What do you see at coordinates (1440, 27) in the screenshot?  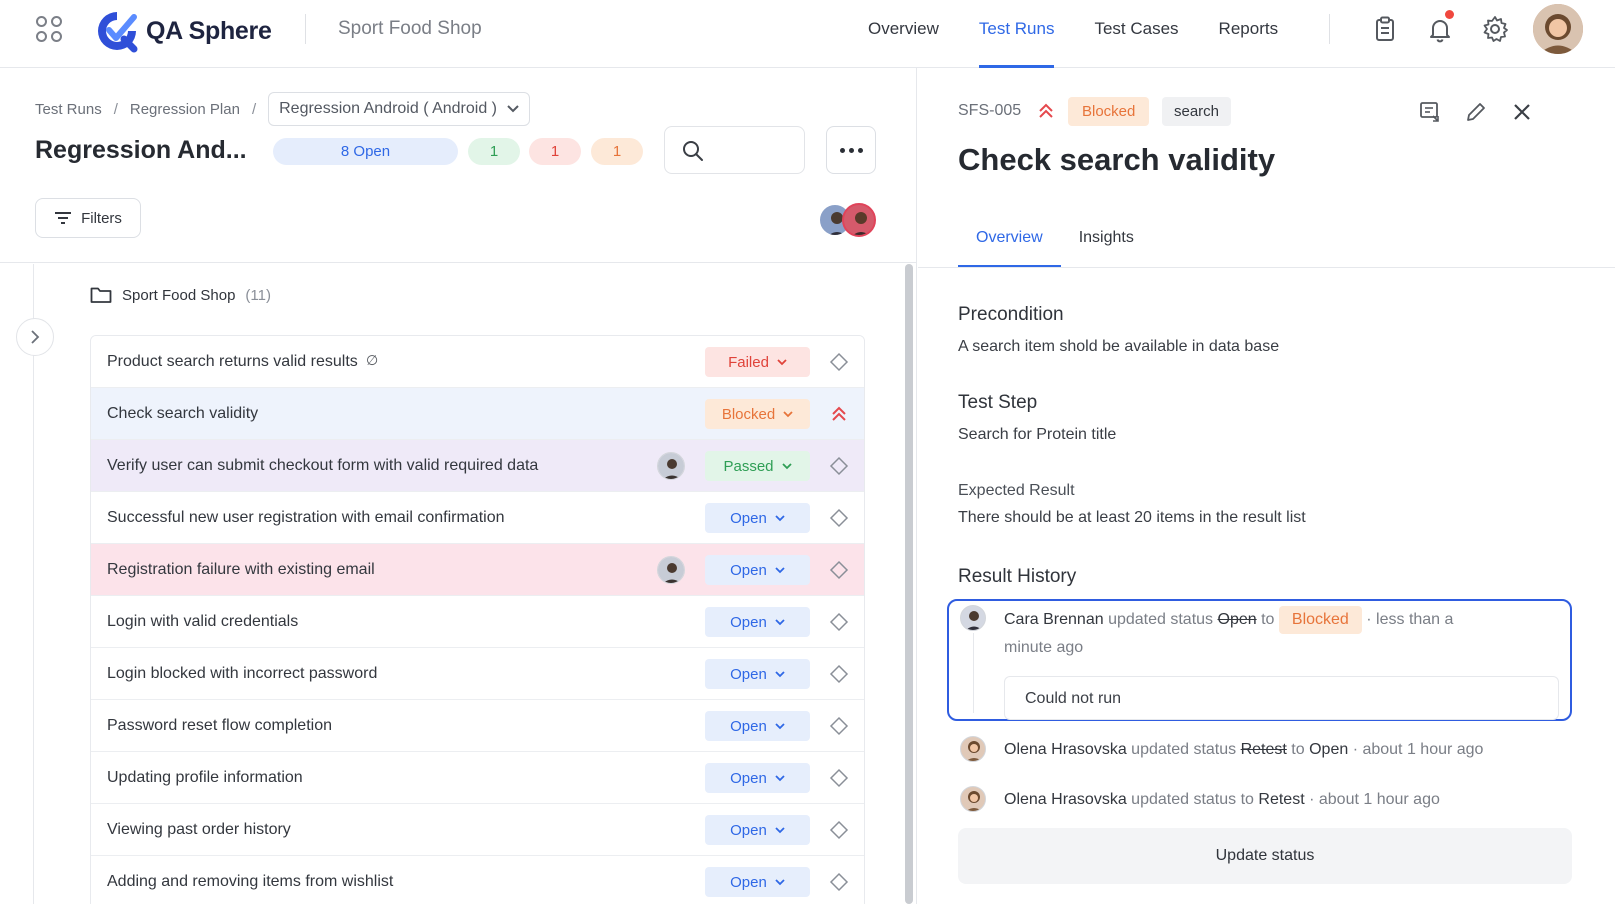 I see `notifications-button` at bounding box center [1440, 27].